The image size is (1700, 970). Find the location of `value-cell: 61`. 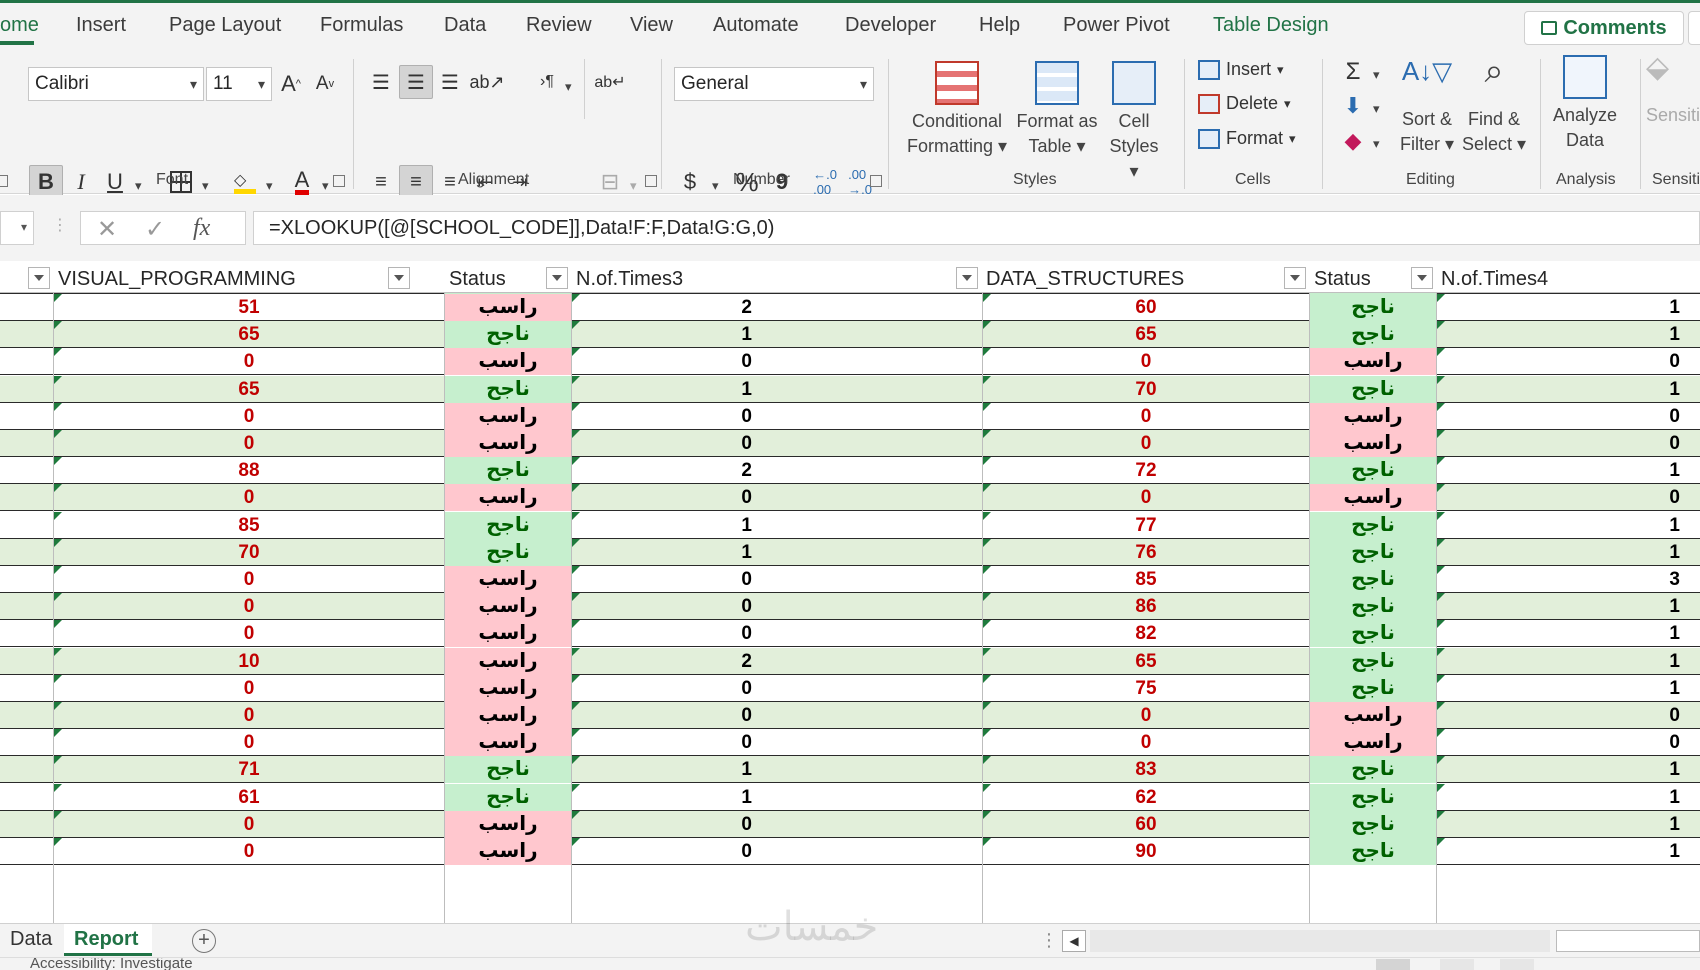

value-cell: 61 is located at coordinates (249, 797).